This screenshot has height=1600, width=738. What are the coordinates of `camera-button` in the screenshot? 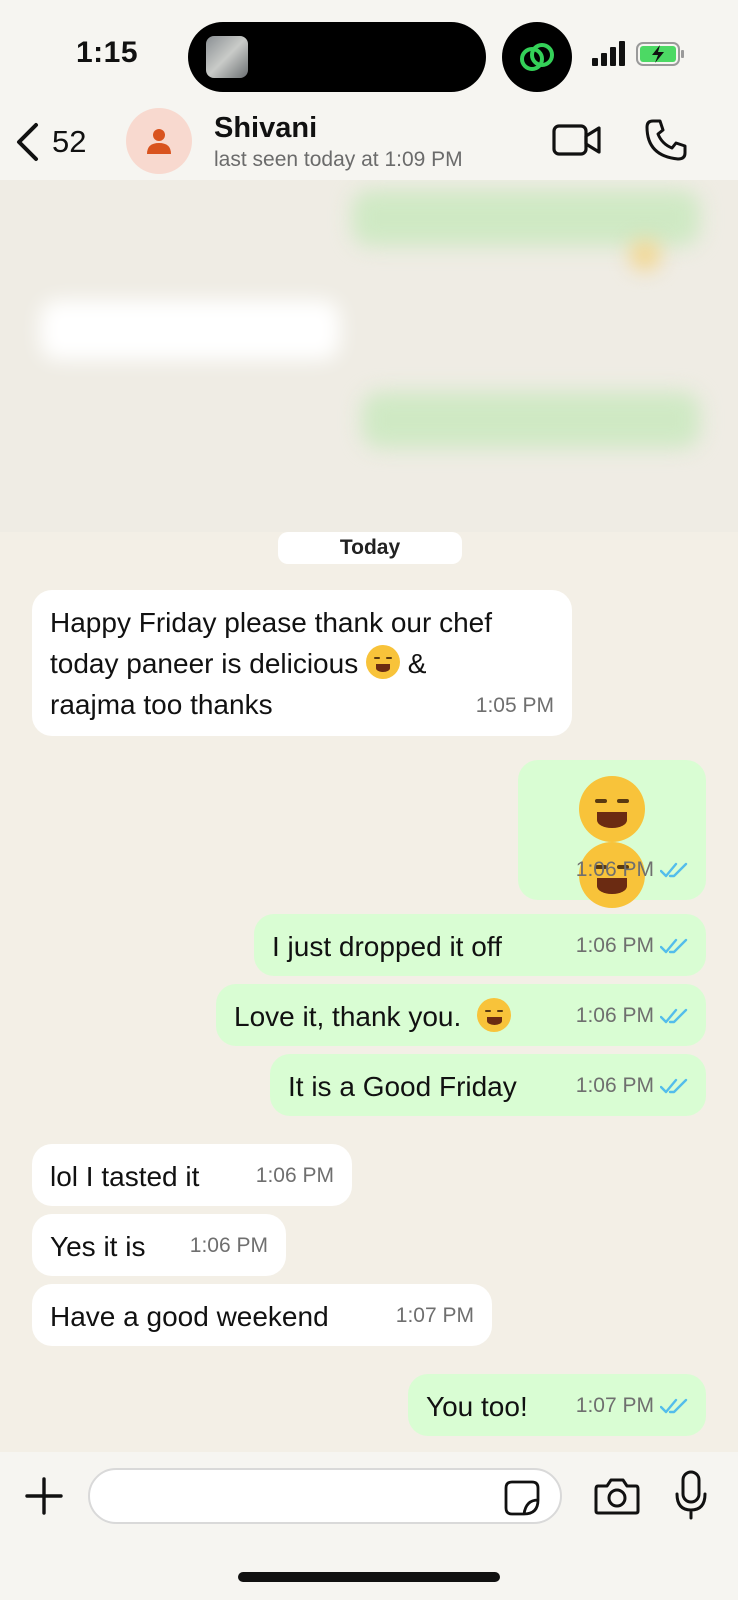 It's located at (617, 1496).